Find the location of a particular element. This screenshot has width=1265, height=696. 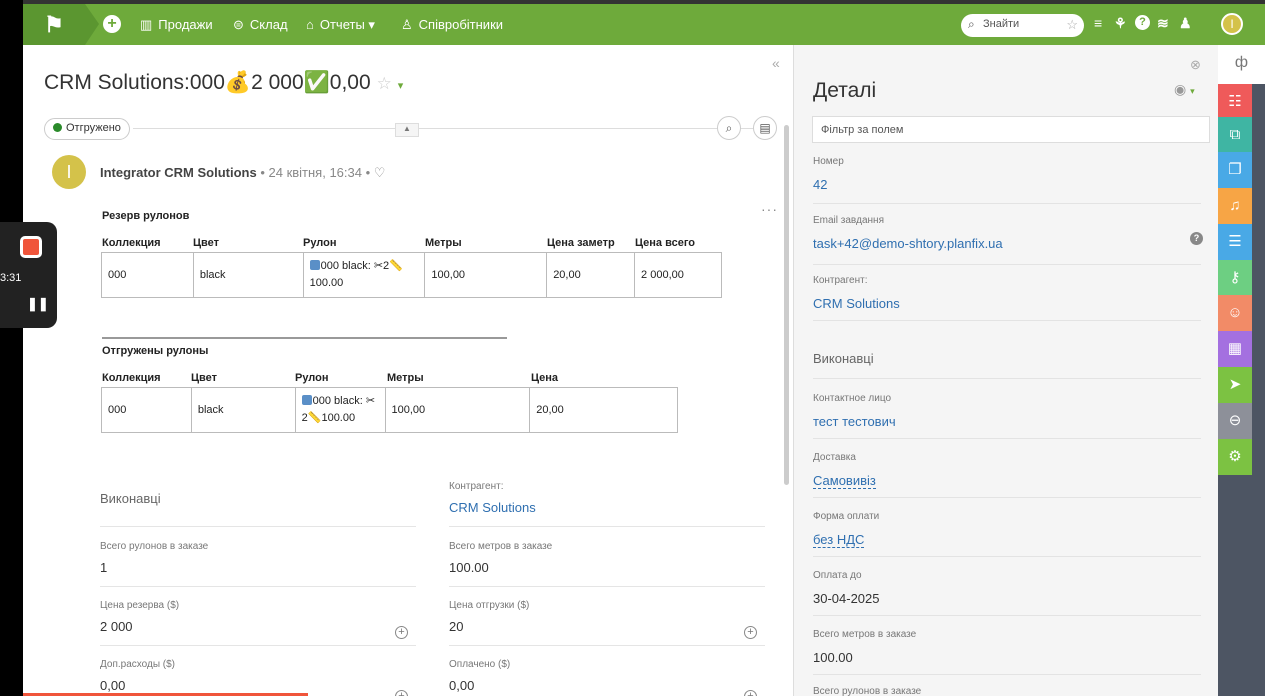

detail-label: Контрагент: is located at coordinates (840, 280).